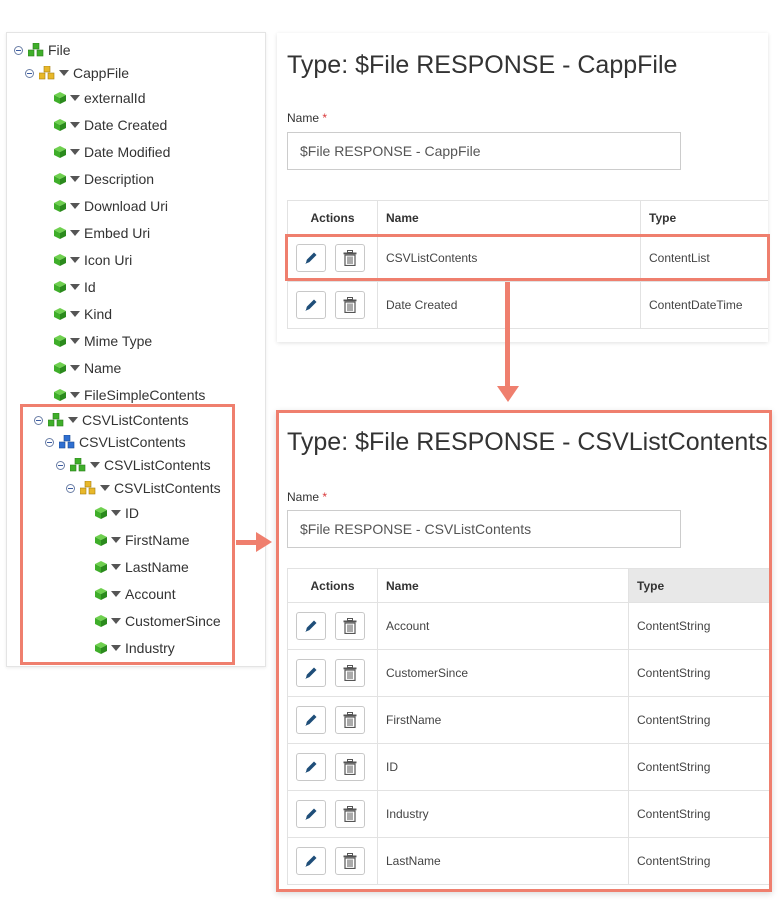 The image size is (779, 918). Describe the element at coordinates (135, 648) in the screenshot. I see `tree-node-field: Industry` at that location.